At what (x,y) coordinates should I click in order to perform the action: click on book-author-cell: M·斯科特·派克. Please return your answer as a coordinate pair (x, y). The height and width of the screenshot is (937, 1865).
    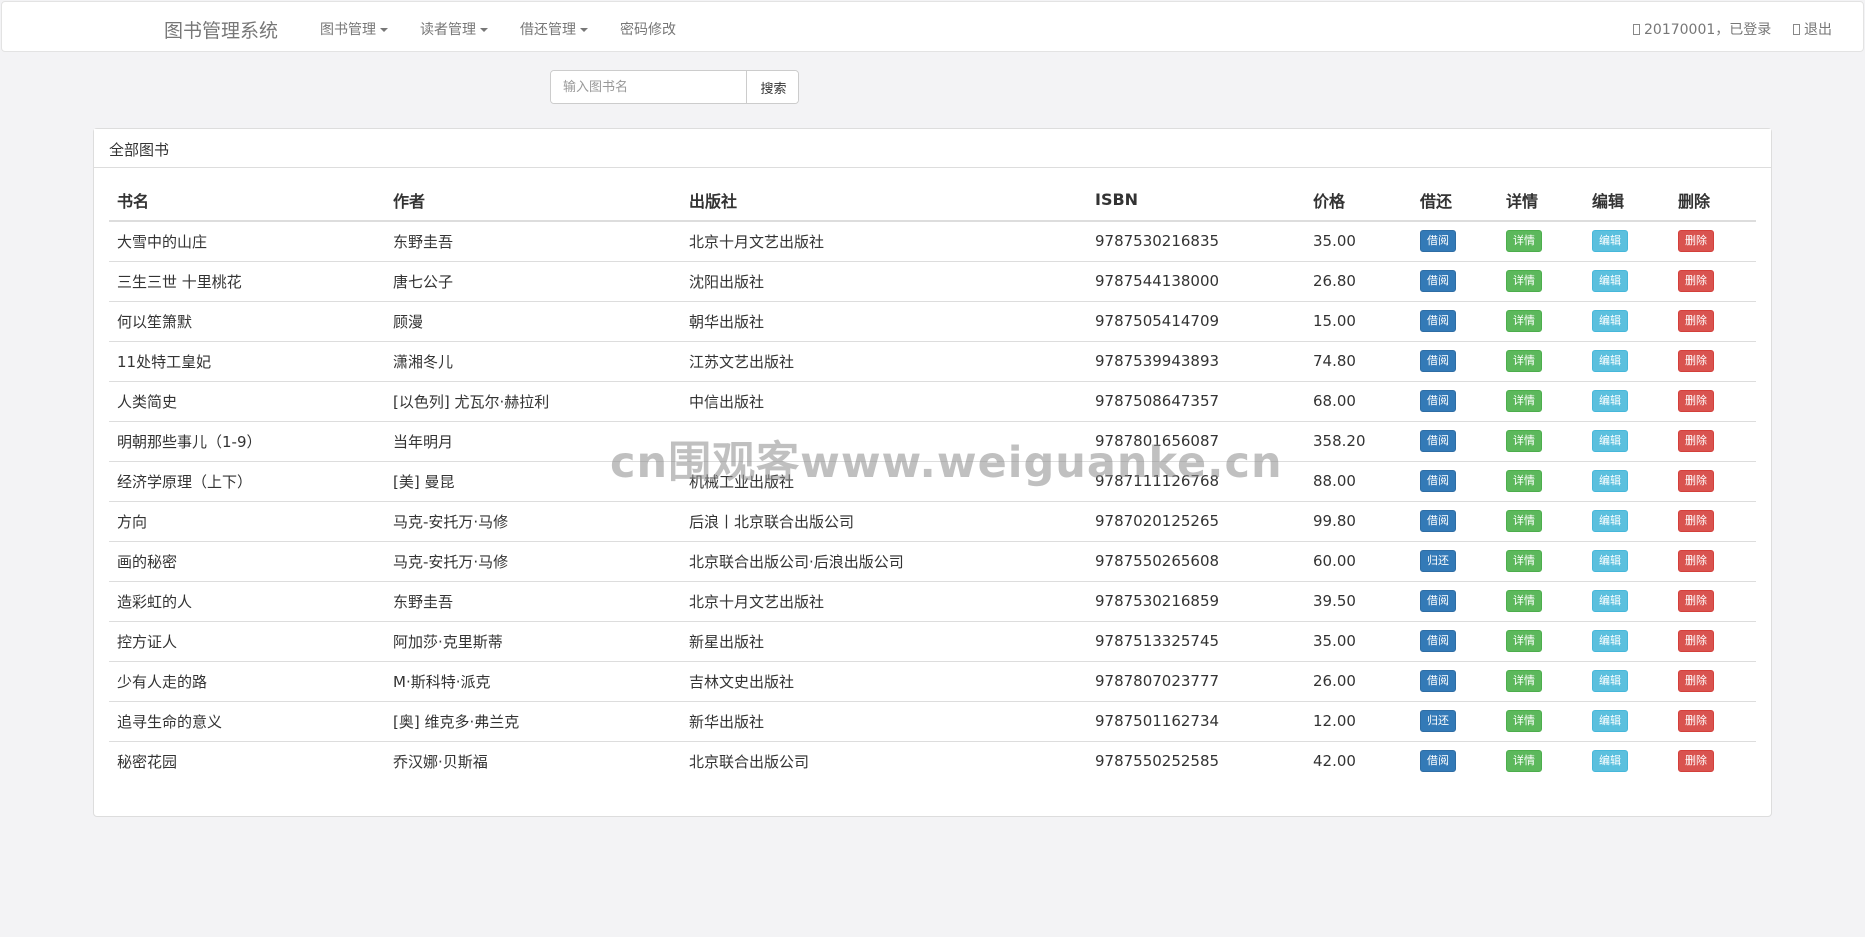
    Looking at the image, I should click on (533, 680).